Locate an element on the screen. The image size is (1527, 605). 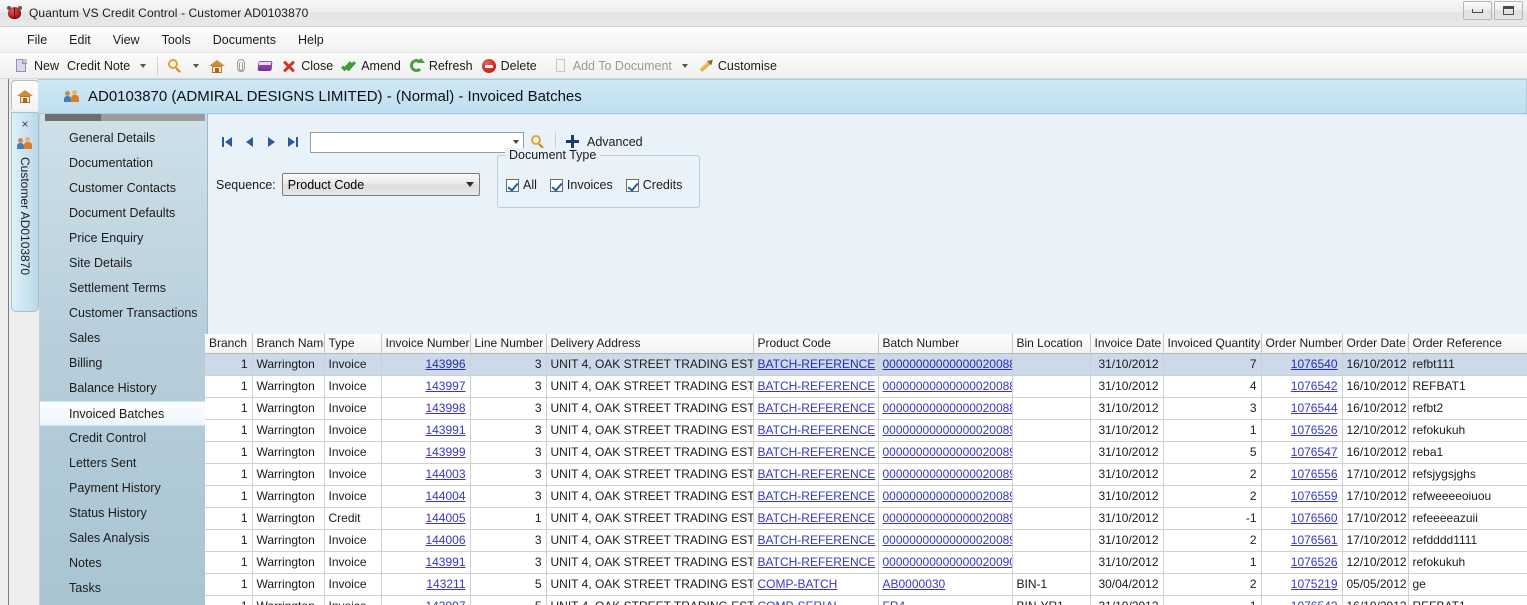
menu-view: View is located at coordinates (126, 40).